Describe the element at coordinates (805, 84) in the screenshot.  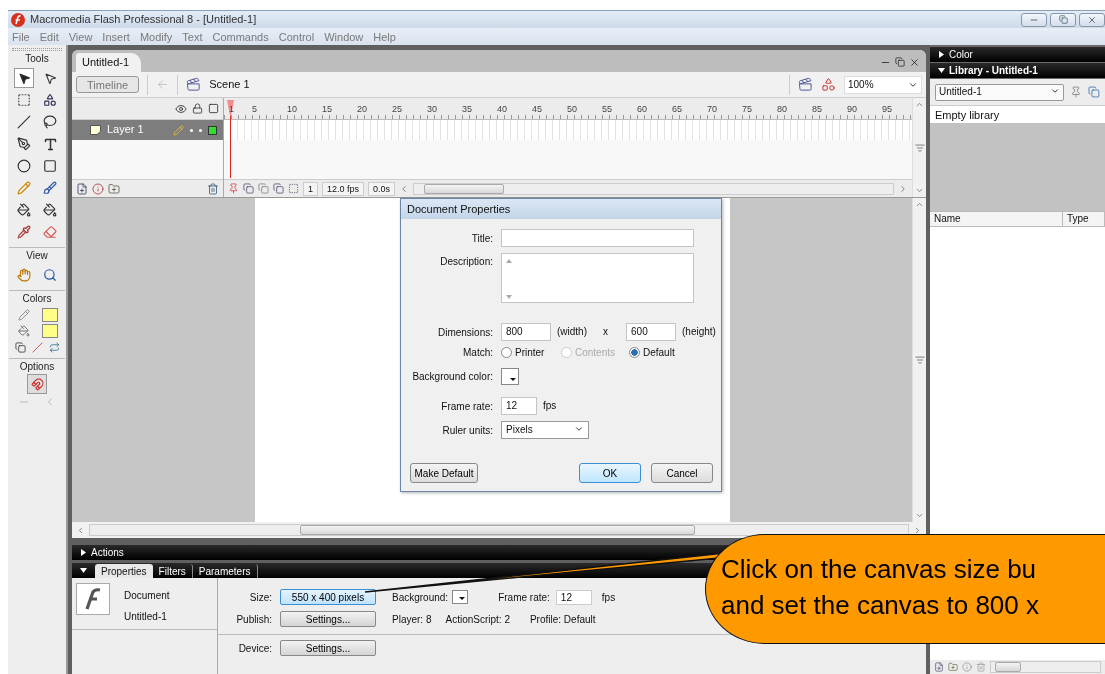
I see `clapperboard-icon` at that location.